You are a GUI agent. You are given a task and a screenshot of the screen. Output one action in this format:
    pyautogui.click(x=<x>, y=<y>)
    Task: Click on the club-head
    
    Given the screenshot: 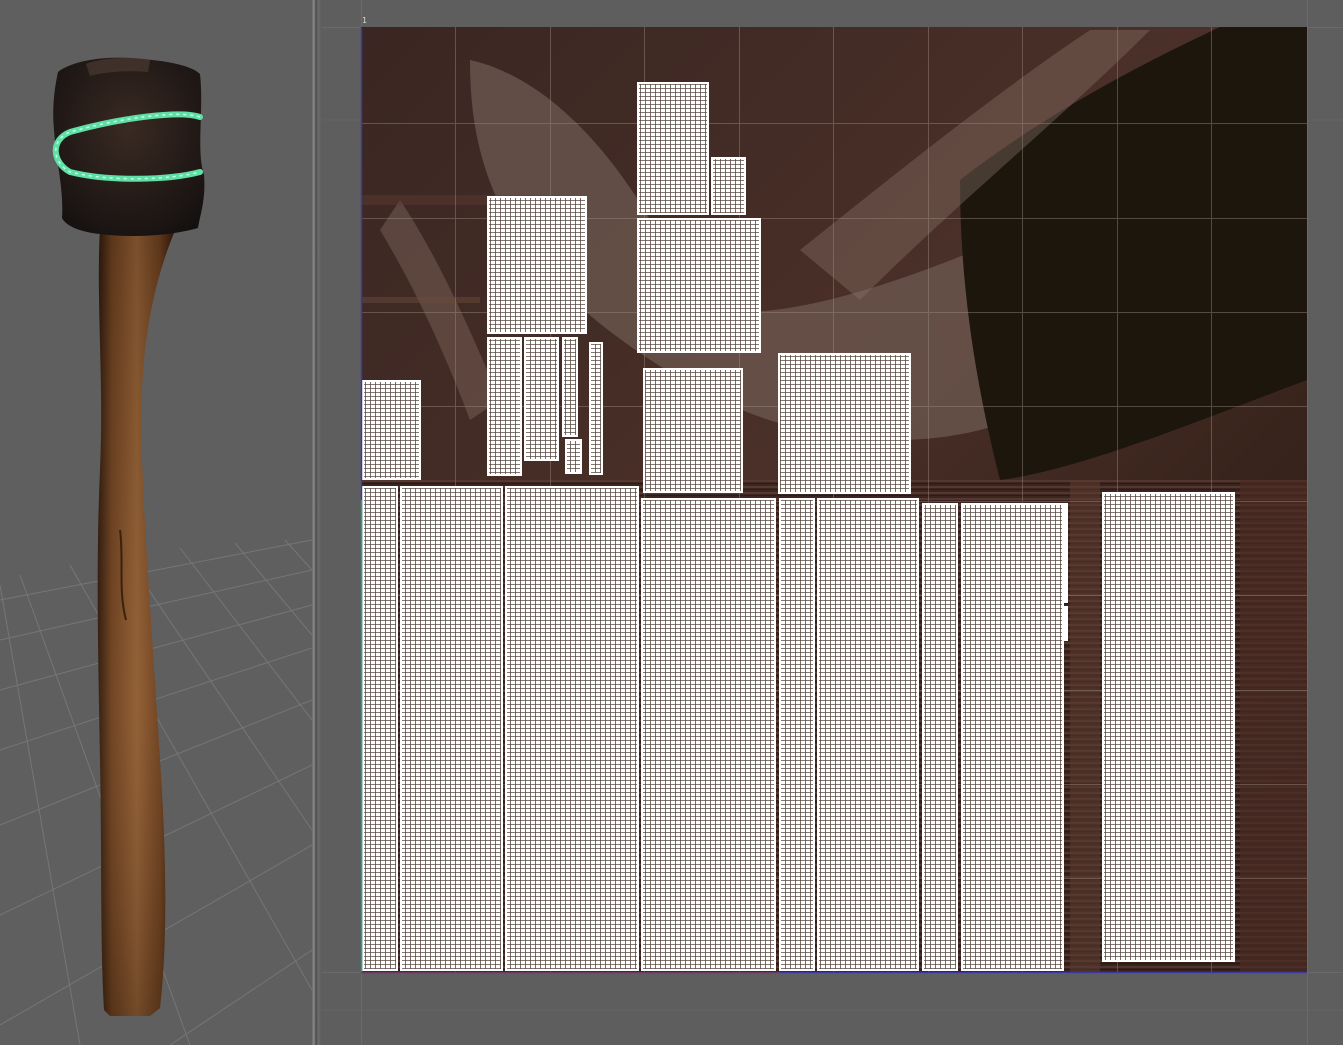 What is the action you would take?
    pyautogui.click(x=129, y=147)
    